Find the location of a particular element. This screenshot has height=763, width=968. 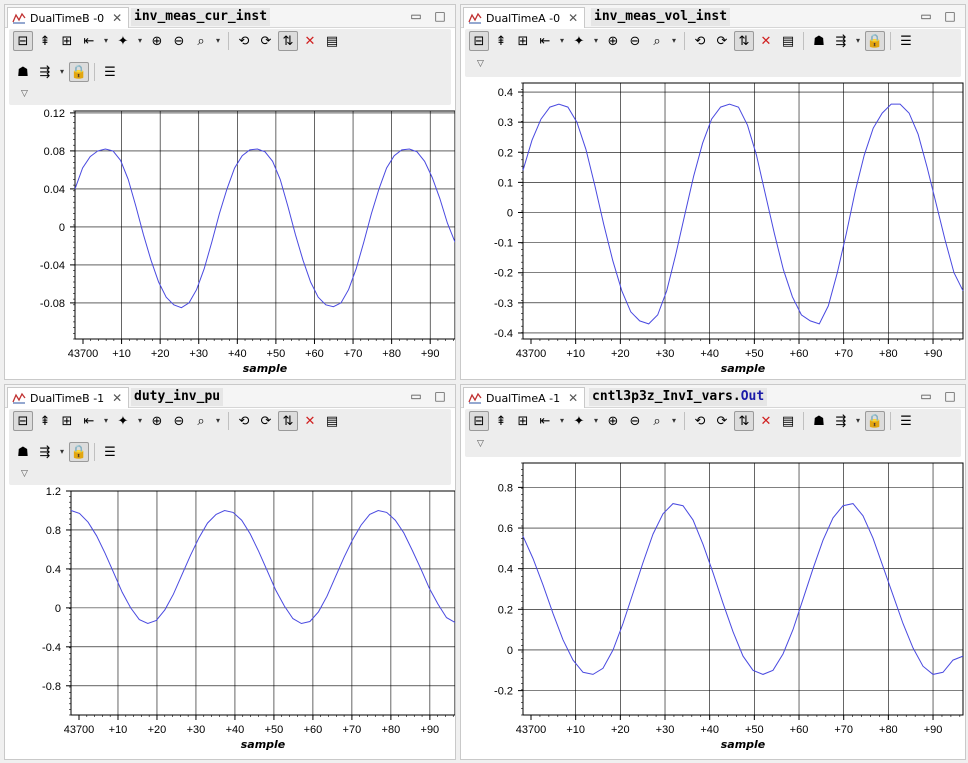

y-tick-label: 0.12 is located at coordinates (54, 114).